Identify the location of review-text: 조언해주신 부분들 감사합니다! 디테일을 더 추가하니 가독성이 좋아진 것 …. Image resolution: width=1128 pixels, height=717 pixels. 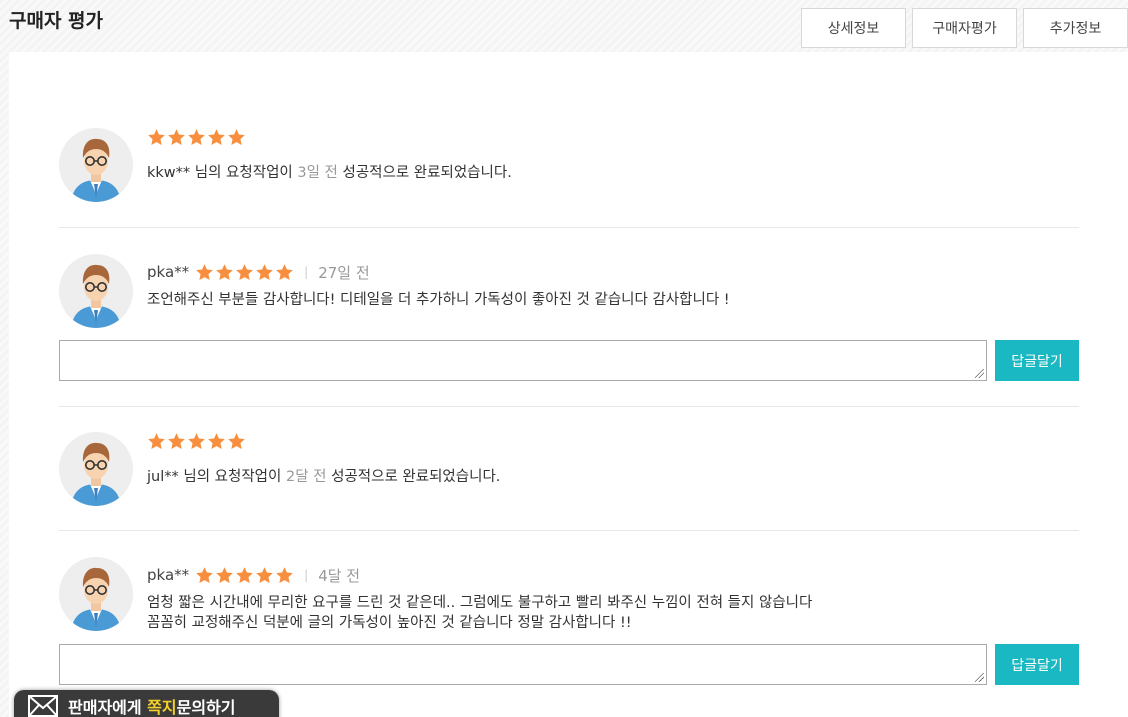
(438, 300).